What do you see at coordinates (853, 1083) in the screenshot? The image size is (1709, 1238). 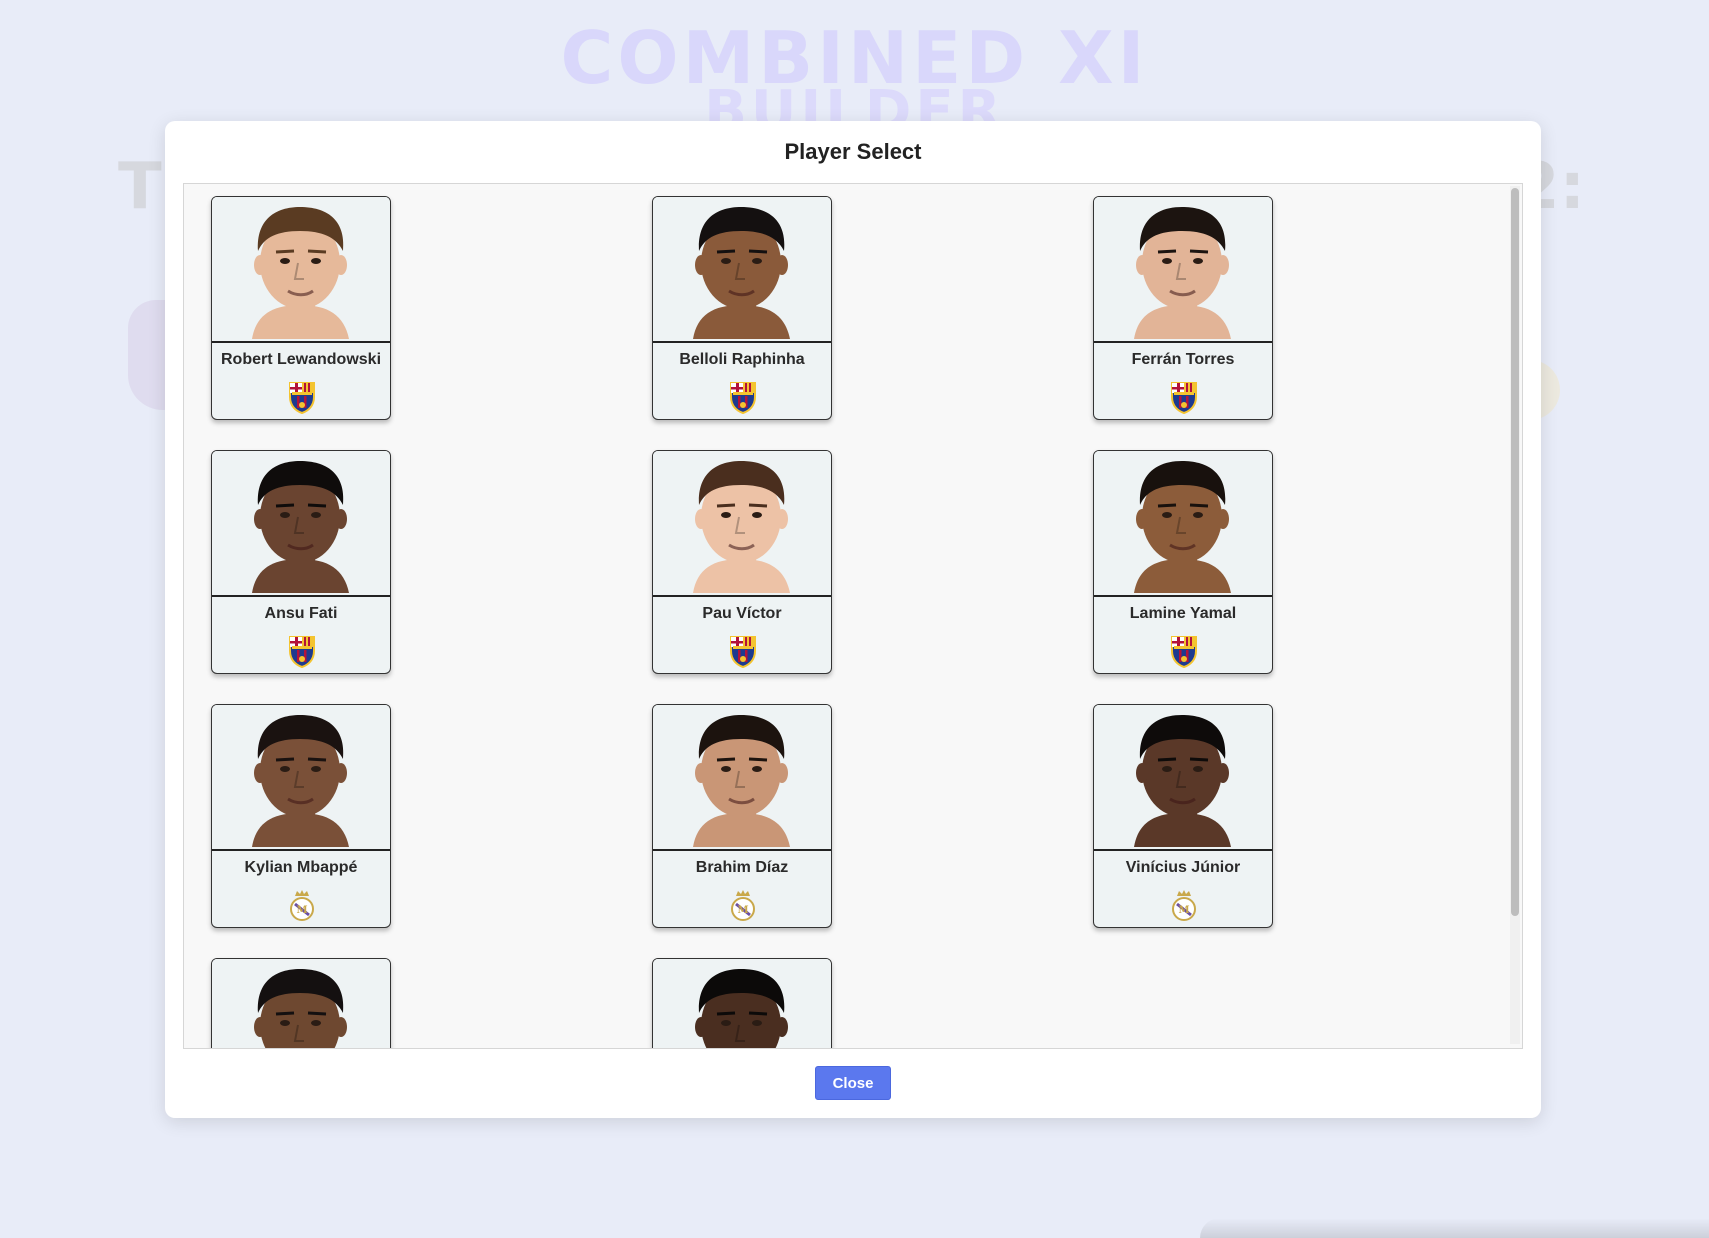 I see `close-button: Close` at bounding box center [853, 1083].